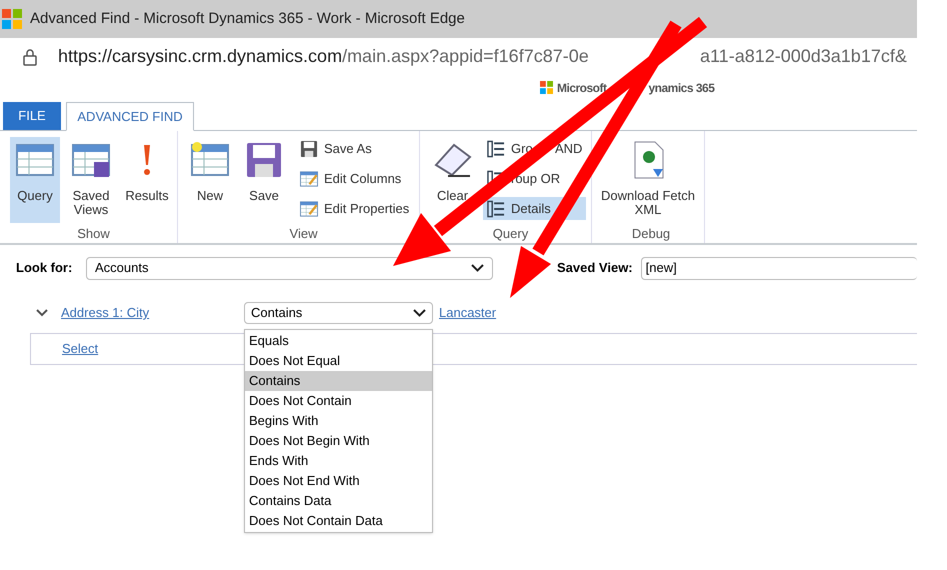 The height and width of the screenshot is (570, 947). What do you see at coordinates (30, 57) in the screenshot?
I see `lock-icon` at bounding box center [30, 57].